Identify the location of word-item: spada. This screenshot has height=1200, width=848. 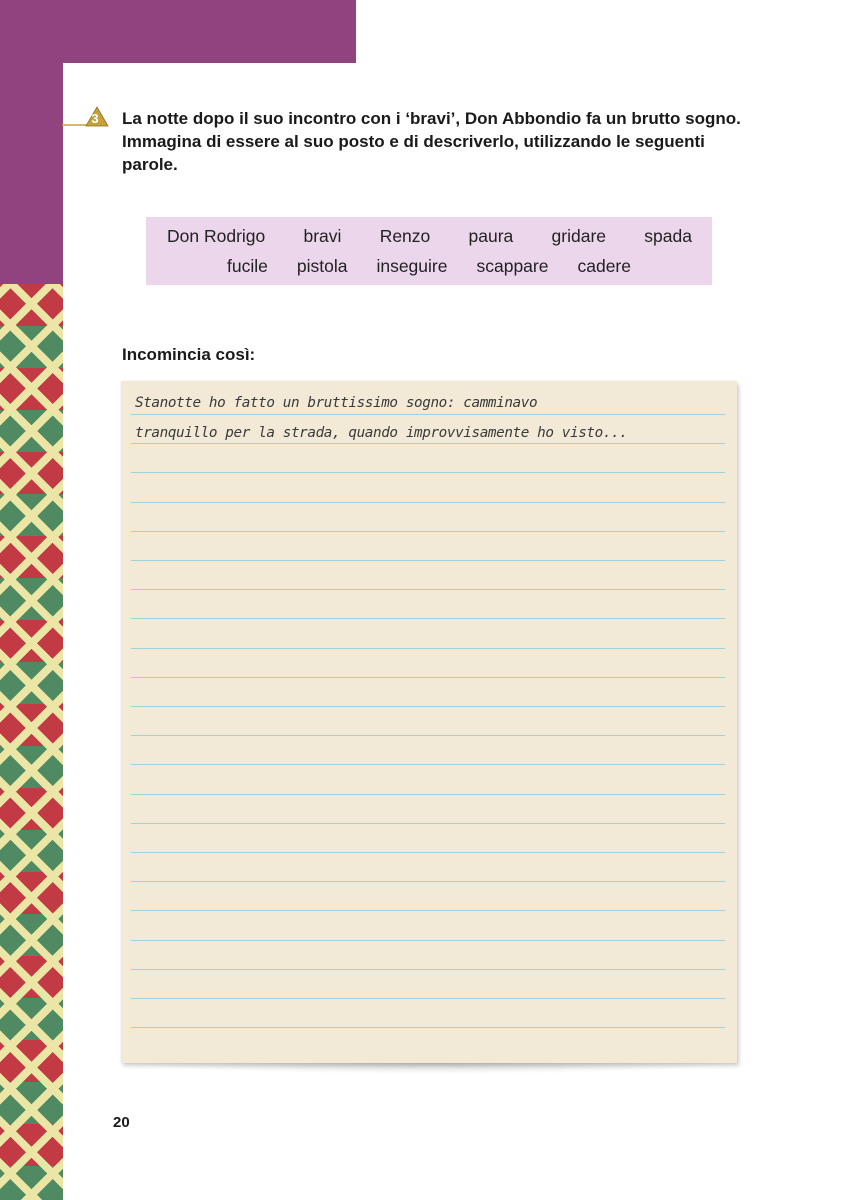
(668, 236).